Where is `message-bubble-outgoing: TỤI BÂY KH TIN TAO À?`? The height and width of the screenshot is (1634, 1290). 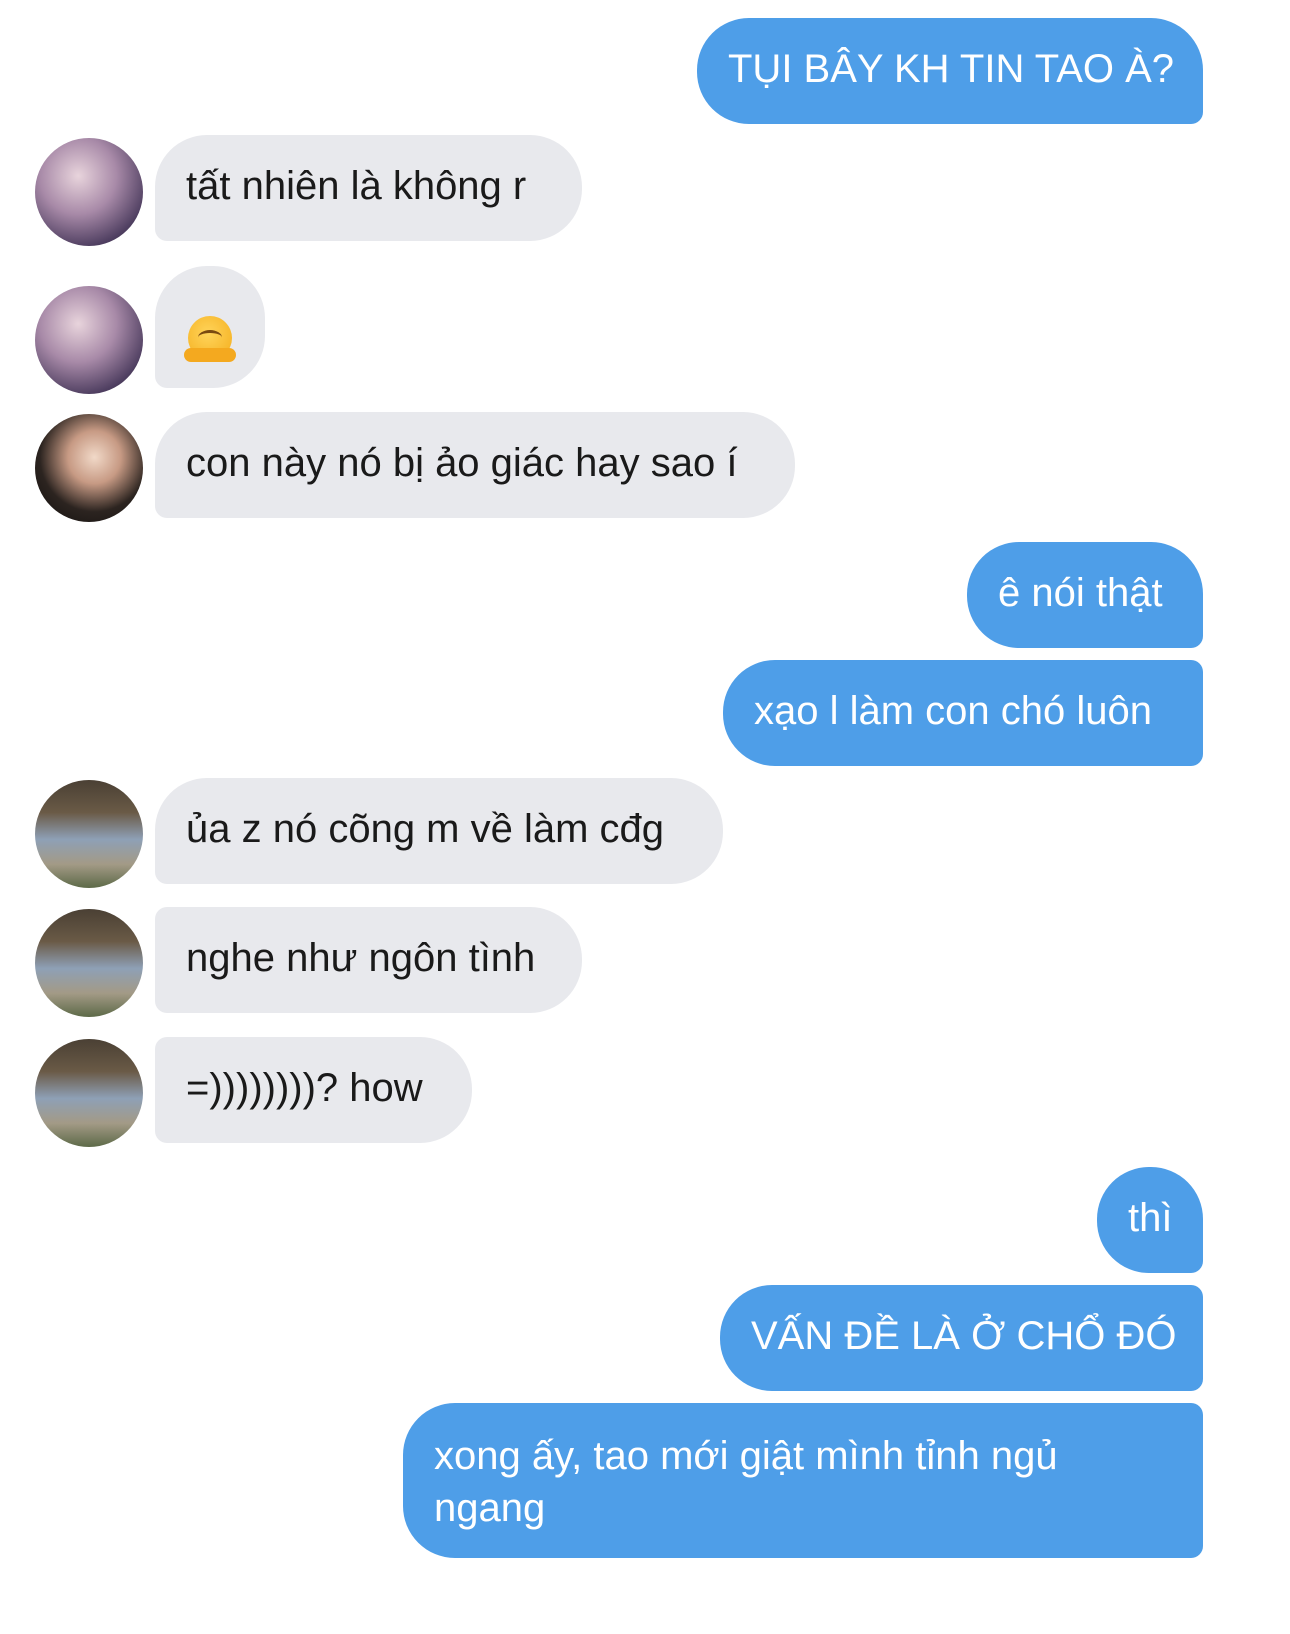
message-bubble-outgoing: TỤI BÂY KH TIN TAO À? is located at coordinates (950, 71).